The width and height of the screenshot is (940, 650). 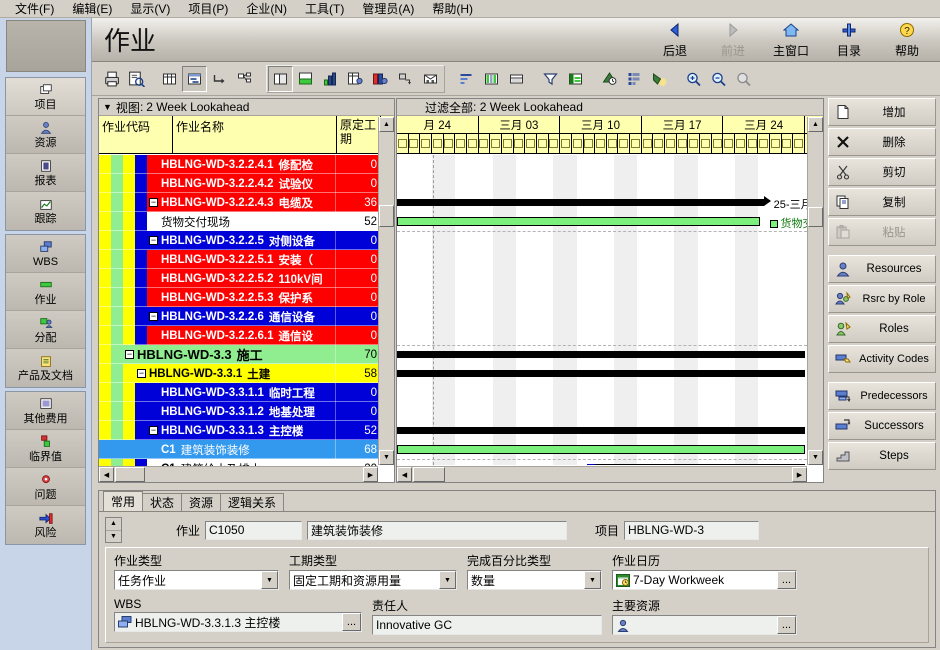 What do you see at coordinates (130, 474) in the screenshot?
I see `hscroll-thumb` at bounding box center [130, 474].